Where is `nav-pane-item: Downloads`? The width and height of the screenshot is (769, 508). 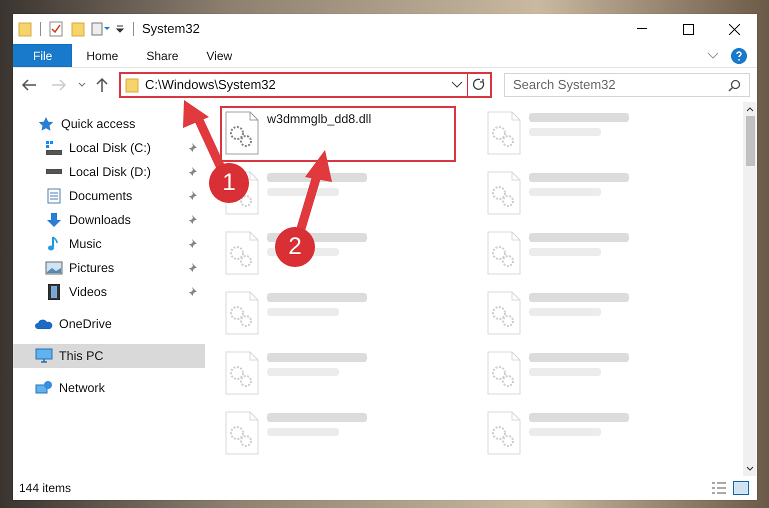
nav-pane-item: Downloads is located at coordinates (100, 220).